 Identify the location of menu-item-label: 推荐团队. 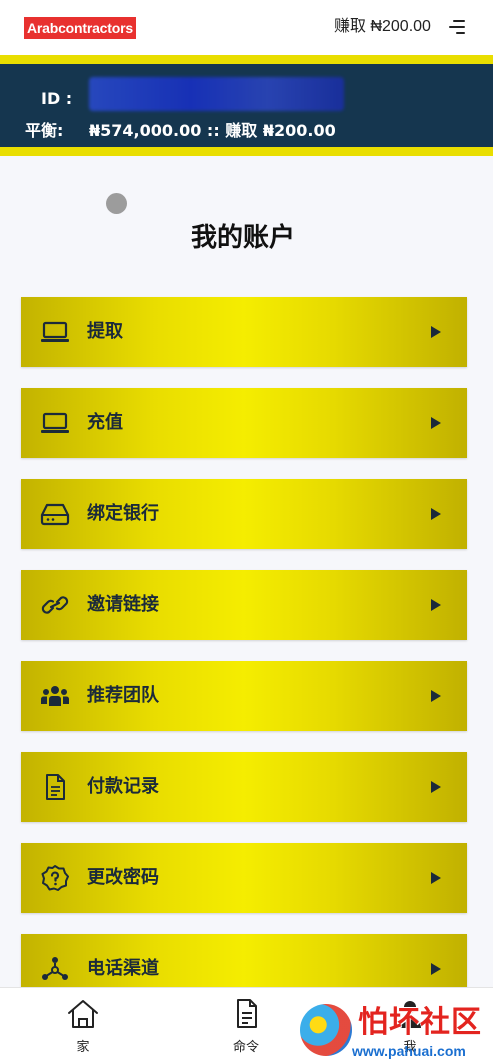
(123, 695).